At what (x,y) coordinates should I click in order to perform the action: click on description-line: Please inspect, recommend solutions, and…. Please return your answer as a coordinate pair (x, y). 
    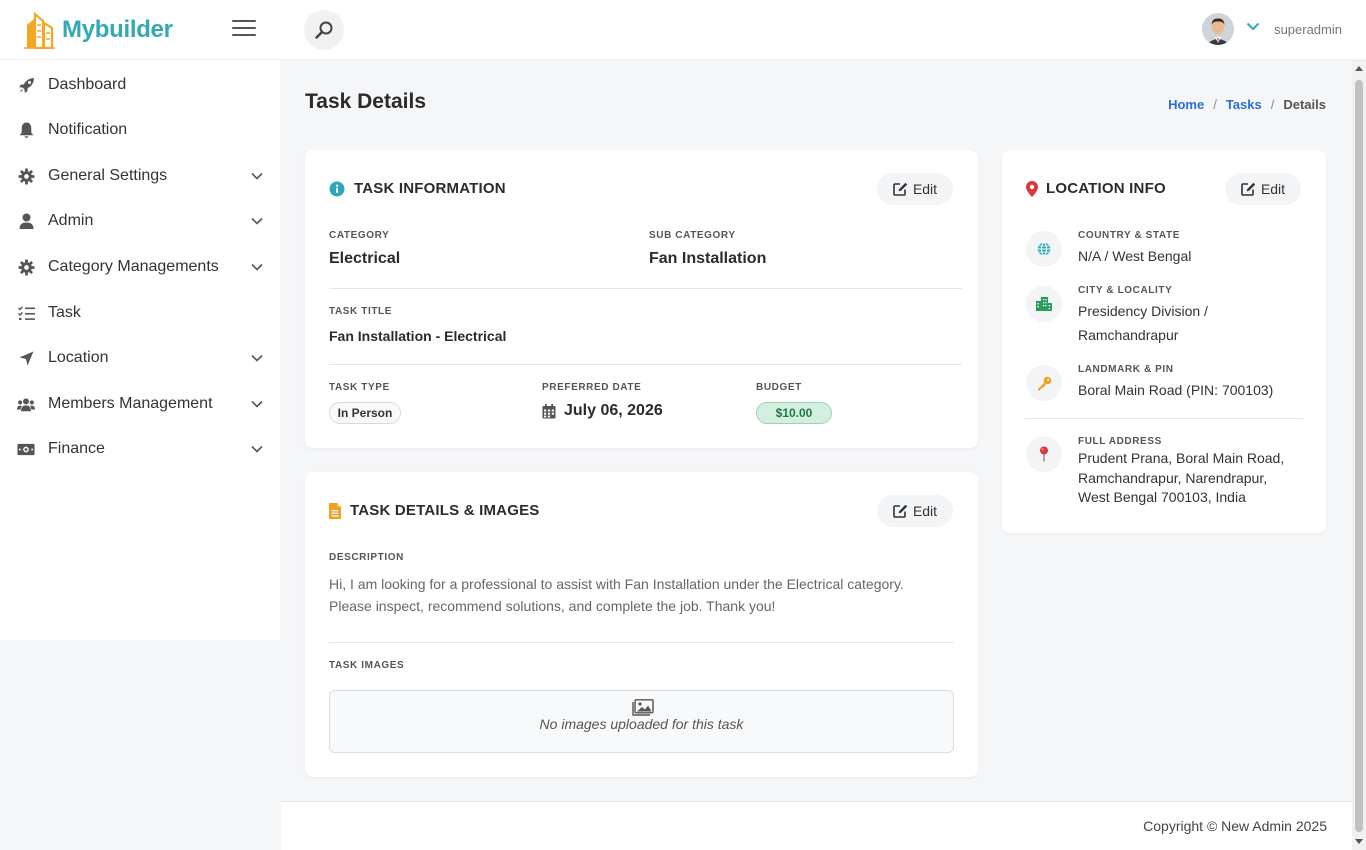
    Looking at the image, I should click on (552, 606).